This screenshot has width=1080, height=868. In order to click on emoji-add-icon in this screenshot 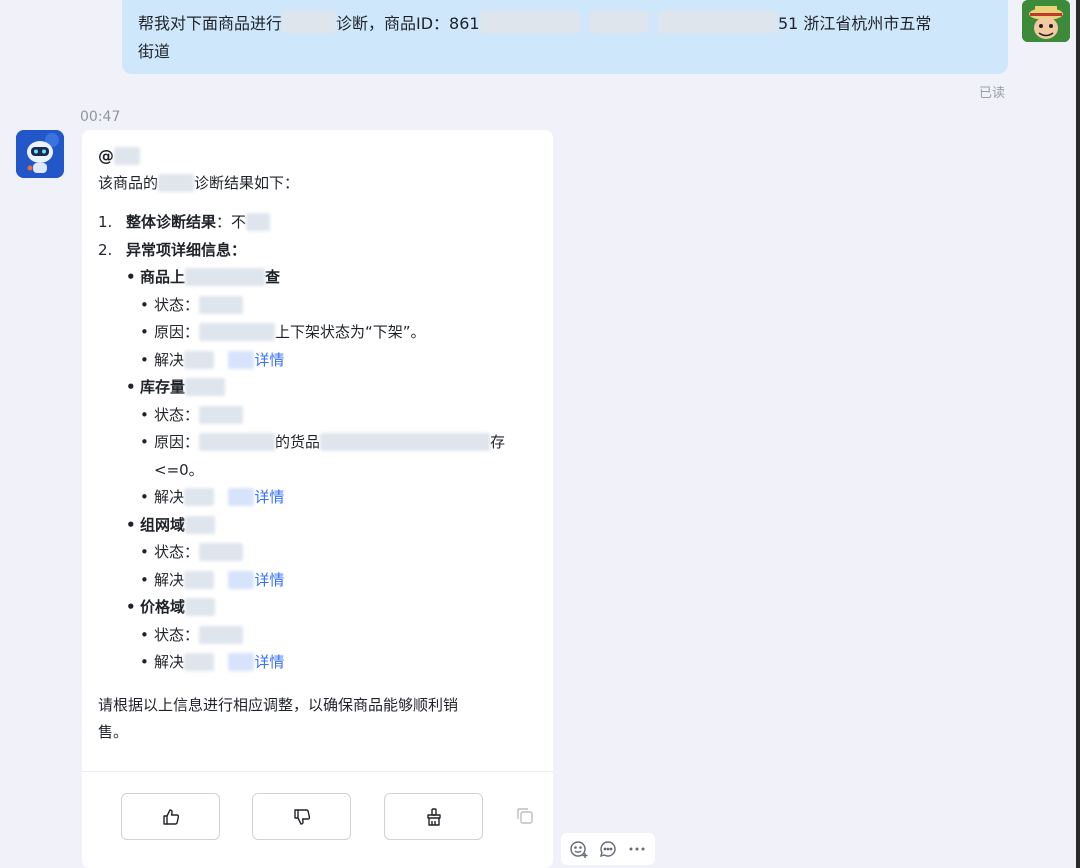, I will do `click(579, 849)`.